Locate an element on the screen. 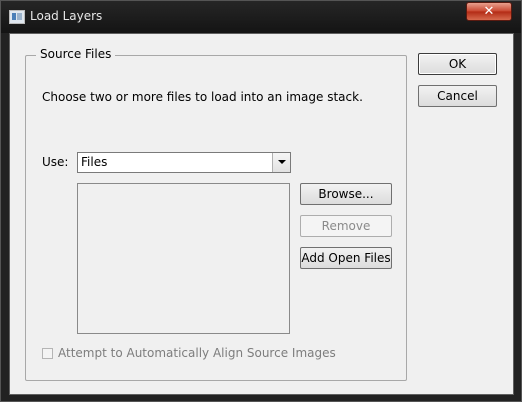 This screenshot has width=522, height=402. use-select: Files is located at coordinates (184, 162).